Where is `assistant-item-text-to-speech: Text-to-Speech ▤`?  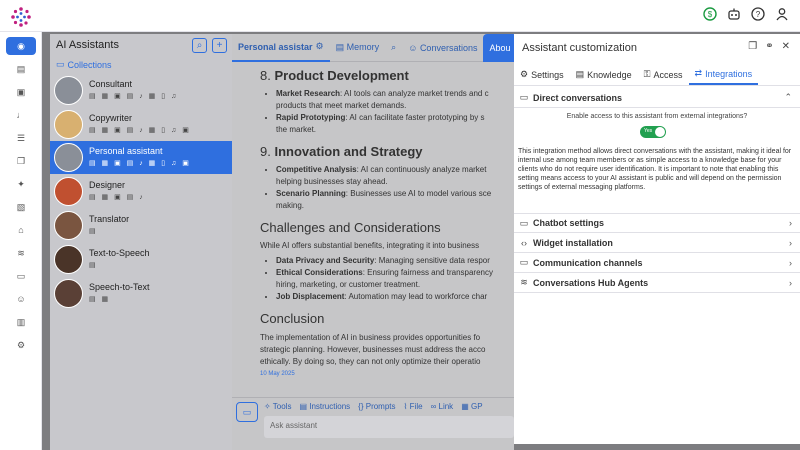
assistant-item-text-to-speech: Text-to-Speech ▤ is located at coordinates (141, 259).